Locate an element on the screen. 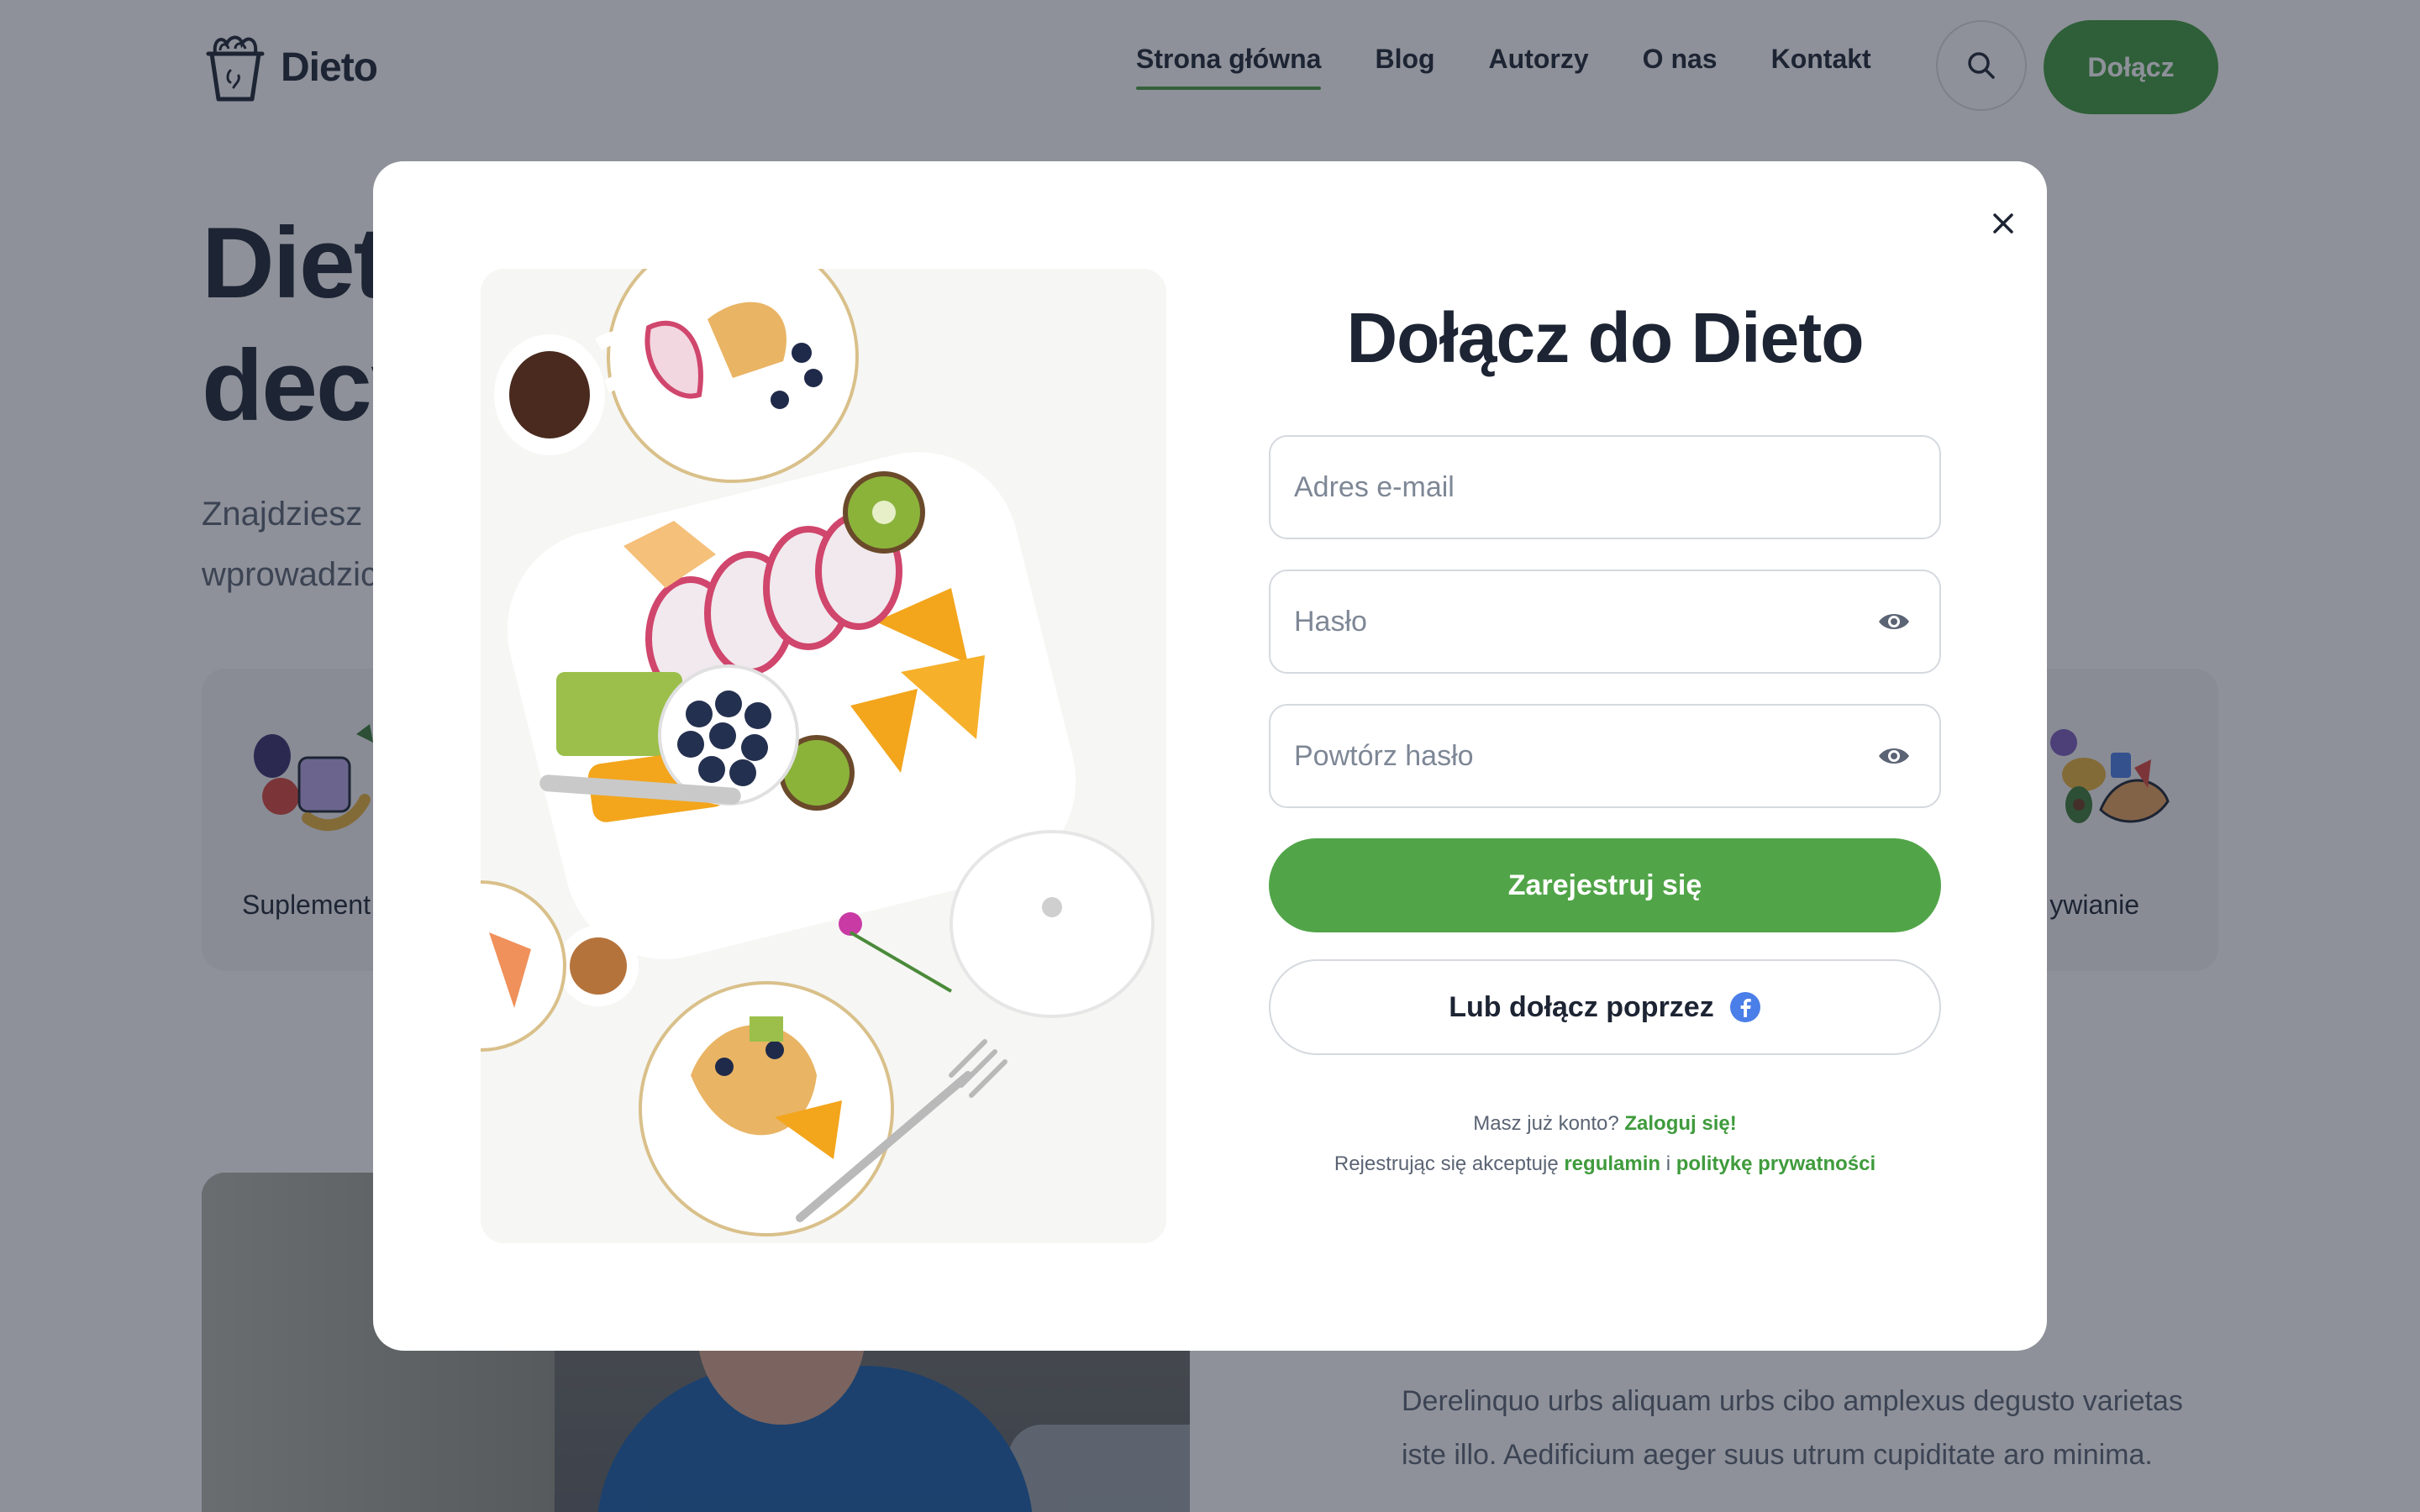  repeat-password-input is located at coordinates (1604, 756).